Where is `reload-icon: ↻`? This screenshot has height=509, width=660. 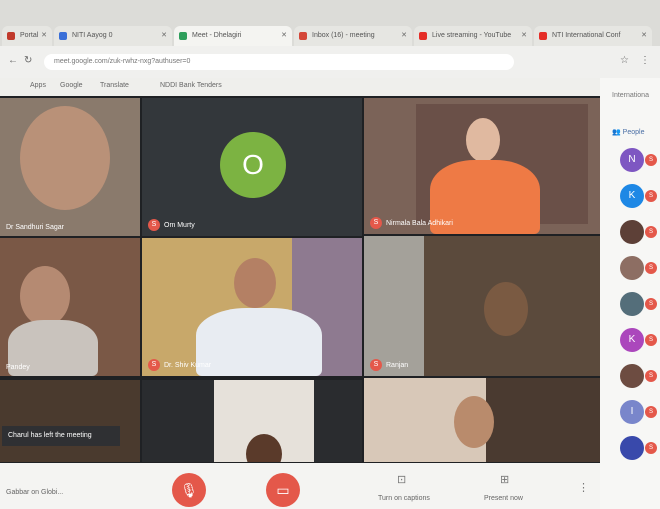
reload-icon: ↻ is located at coordinates (28, 60).